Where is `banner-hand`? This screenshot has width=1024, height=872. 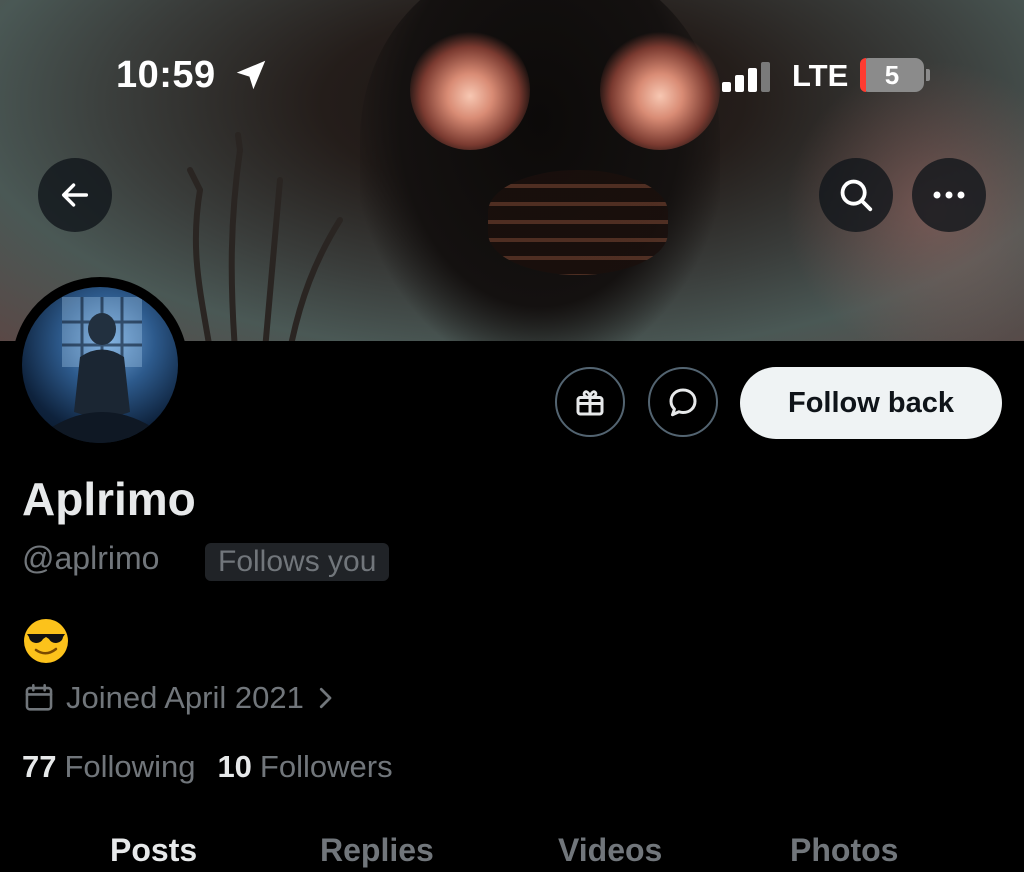
banner-hand is located at coordinates (265, 236).